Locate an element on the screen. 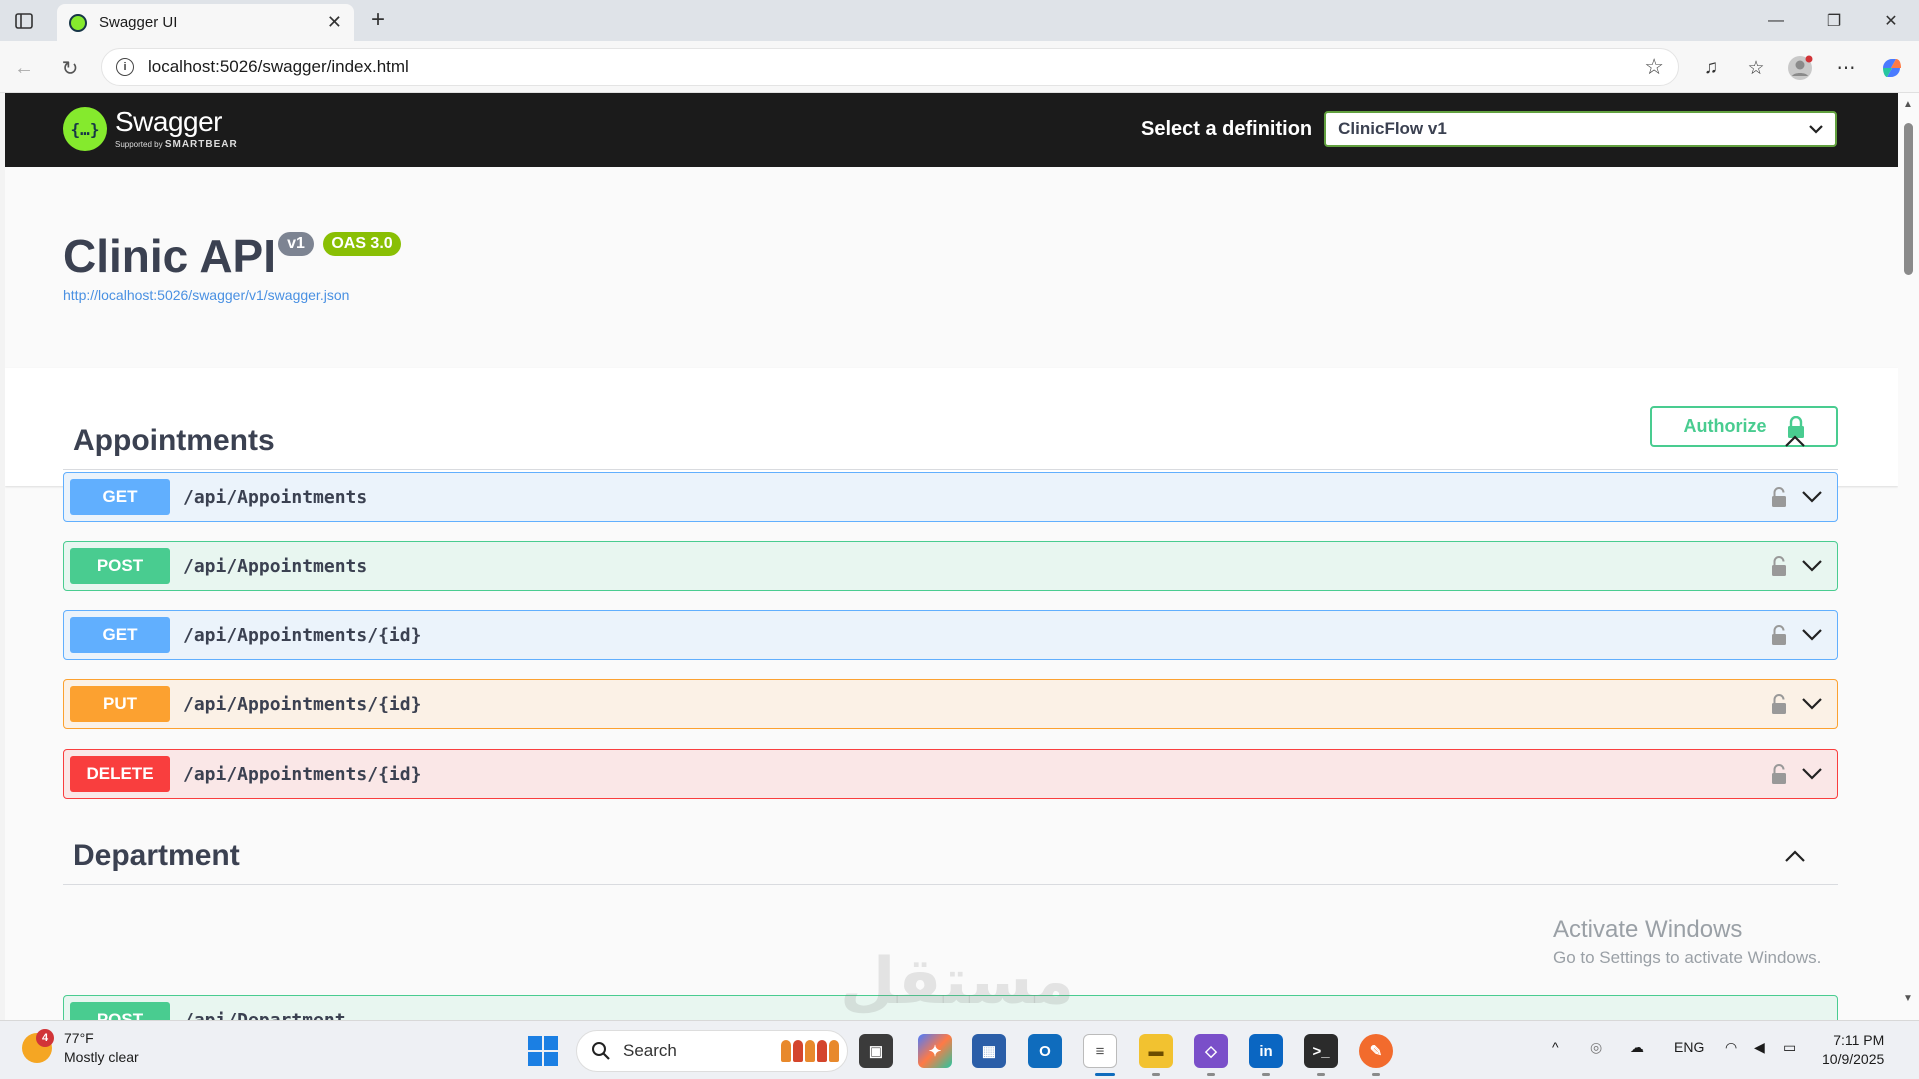 Image resolution: width=1919 pixels, height=1079 pixels. method-badge: GET is located at coordinates (120, 497).